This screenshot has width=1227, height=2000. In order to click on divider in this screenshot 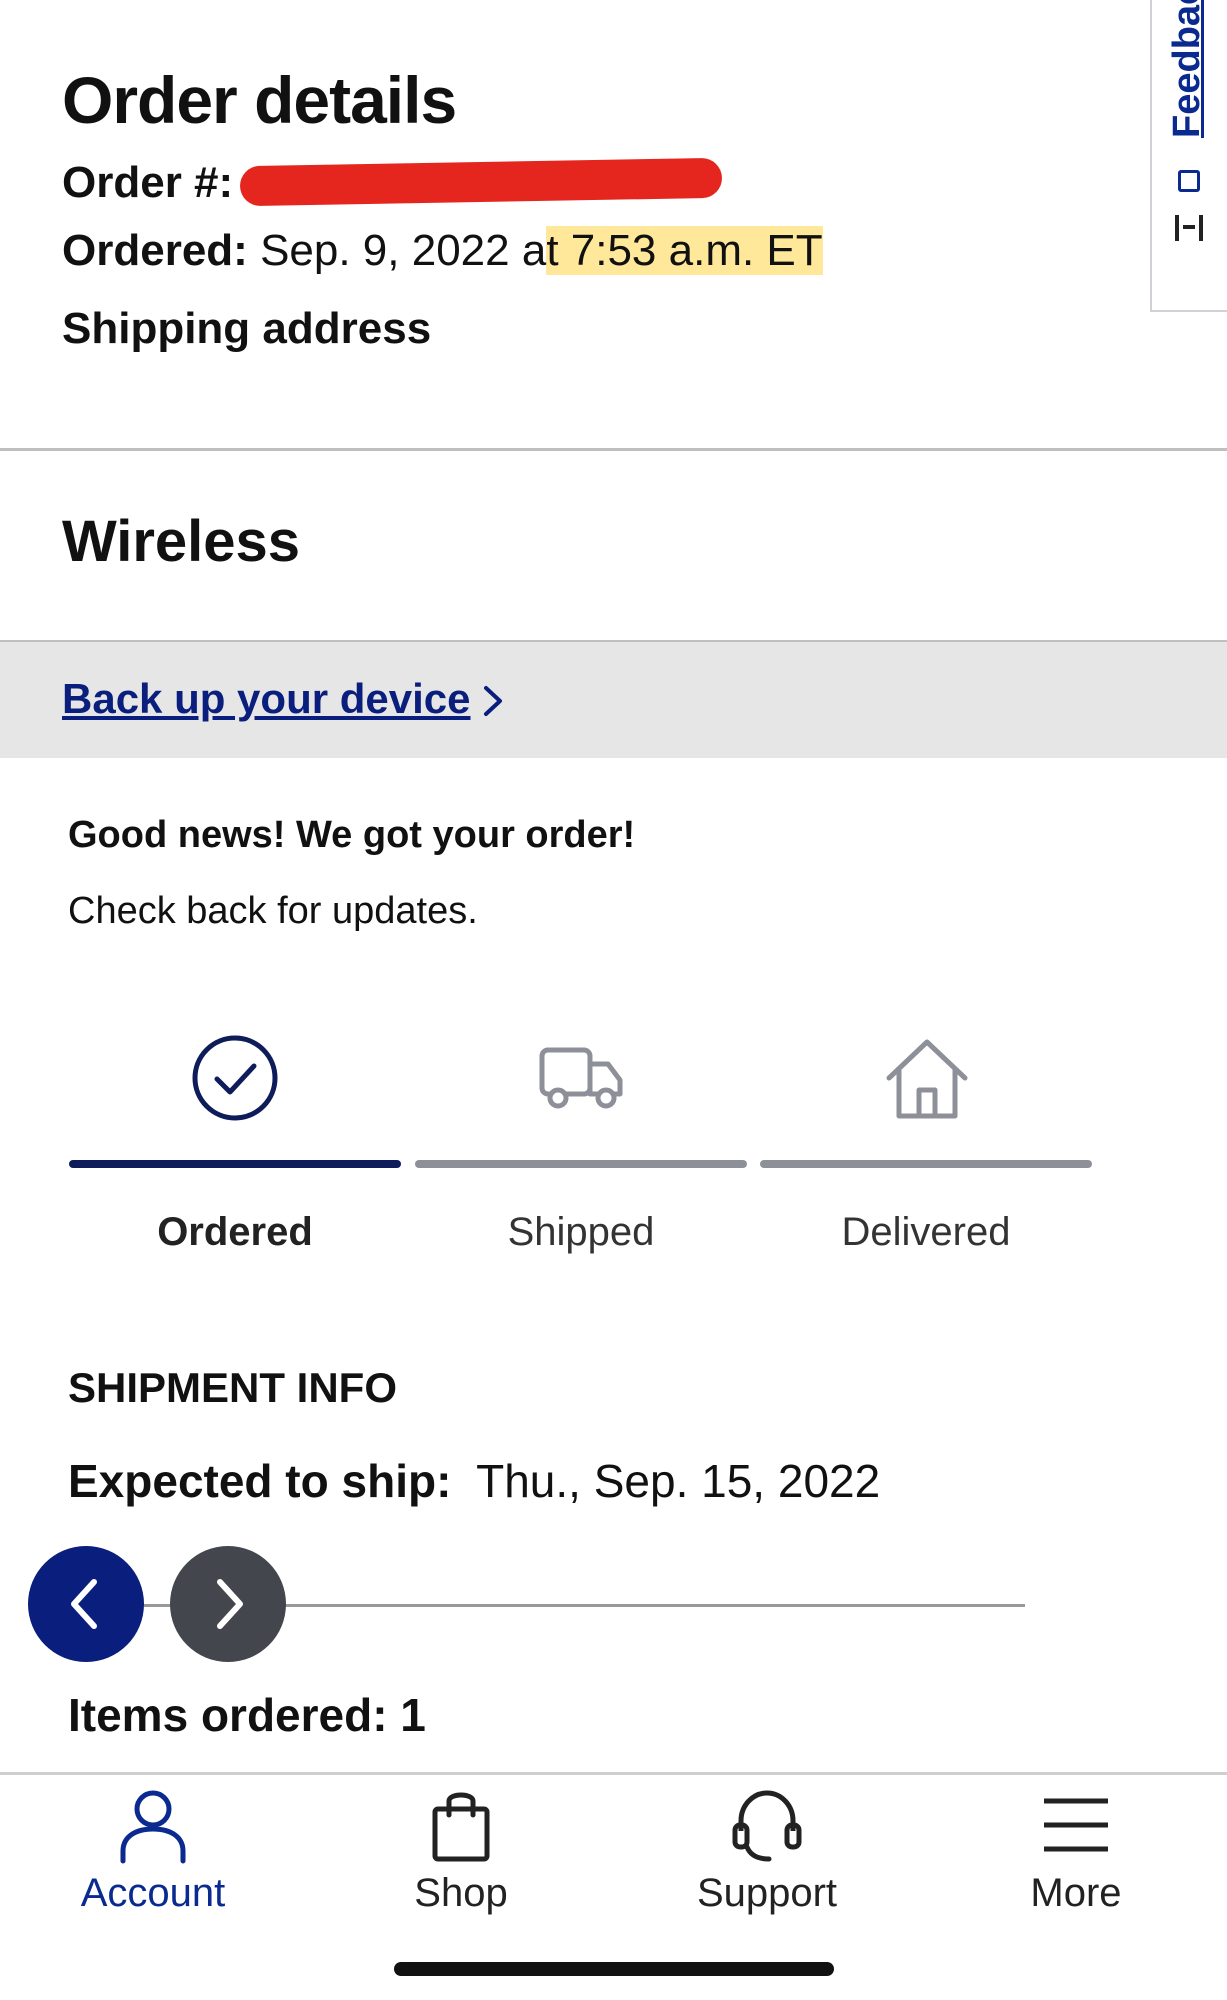, I will do `click(613, 449)`.